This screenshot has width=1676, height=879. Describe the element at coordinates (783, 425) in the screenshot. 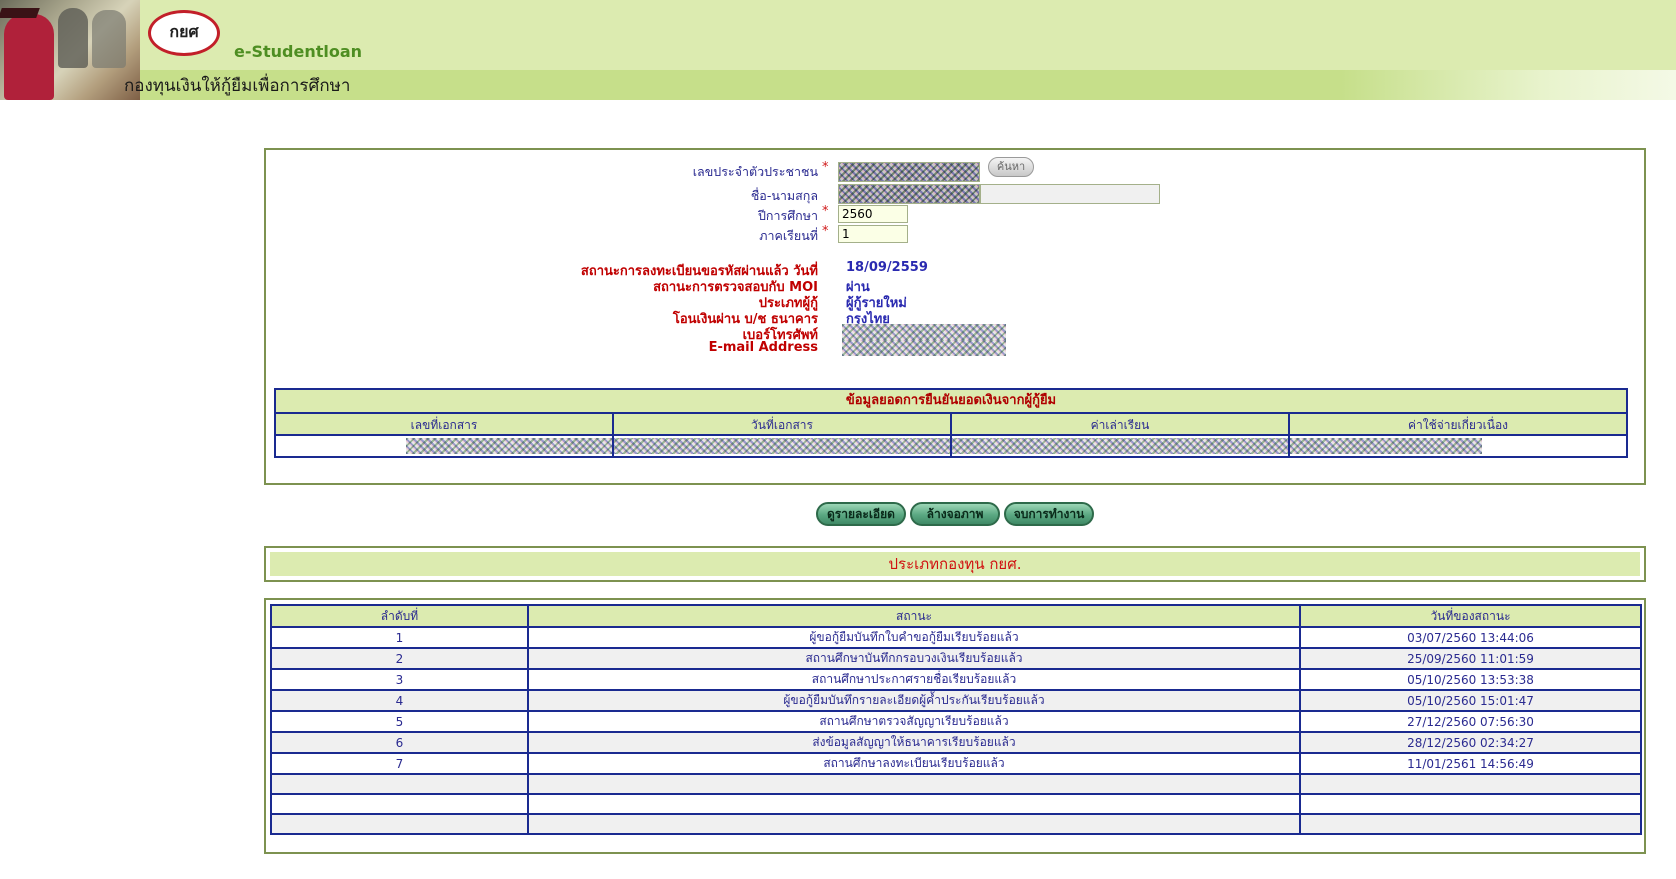

I see `col-header-doc-date: วันที่เอกสาร` at that location.